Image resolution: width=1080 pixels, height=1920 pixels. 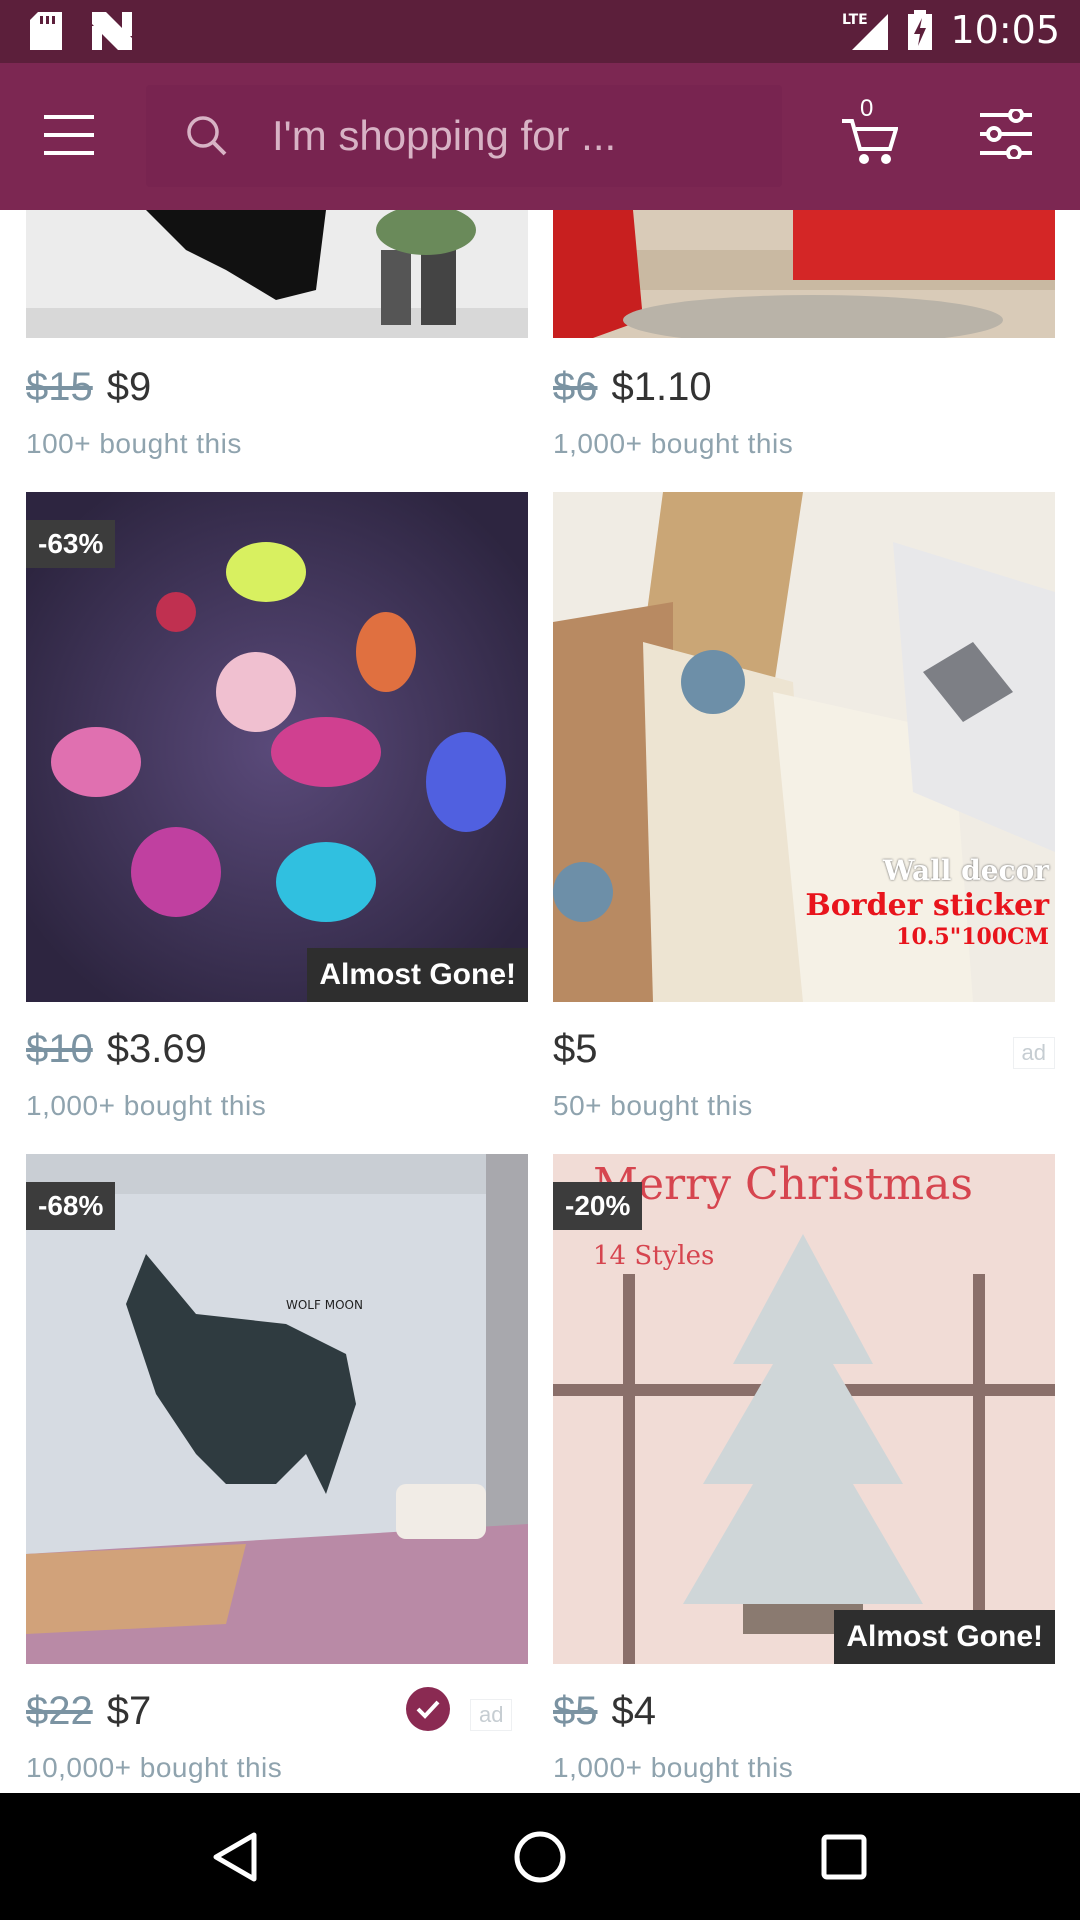 I want to click on product-card: $6 $1.10 1,000+ bought this, so click(x=804, y=334).